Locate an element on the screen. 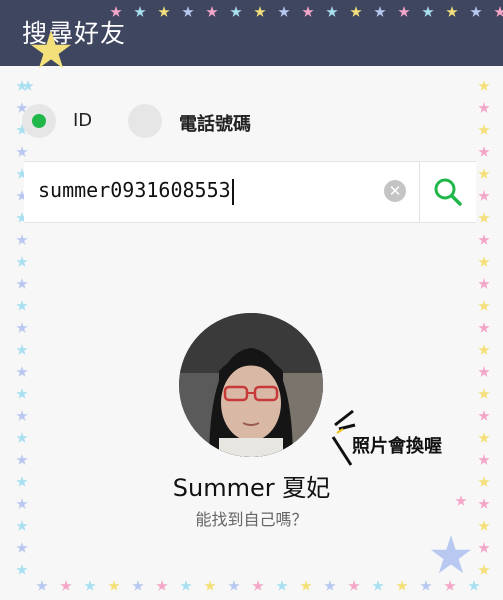 The image size is (503, 600). radio-selected-dot is located at coordinates (39, 121).